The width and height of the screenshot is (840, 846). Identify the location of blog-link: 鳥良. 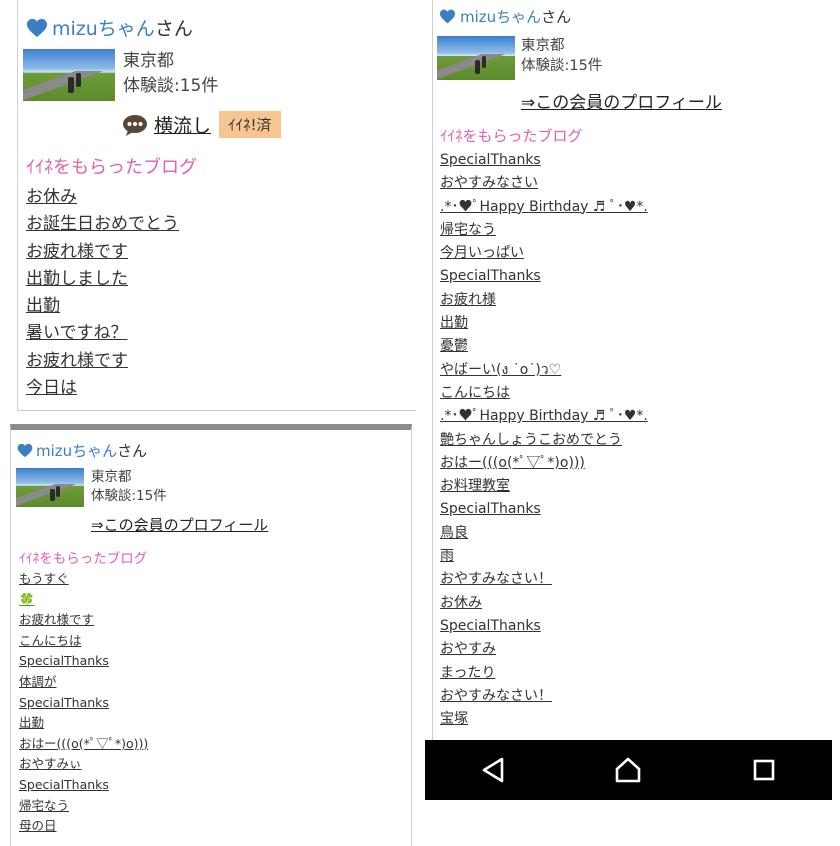
(544, 533).